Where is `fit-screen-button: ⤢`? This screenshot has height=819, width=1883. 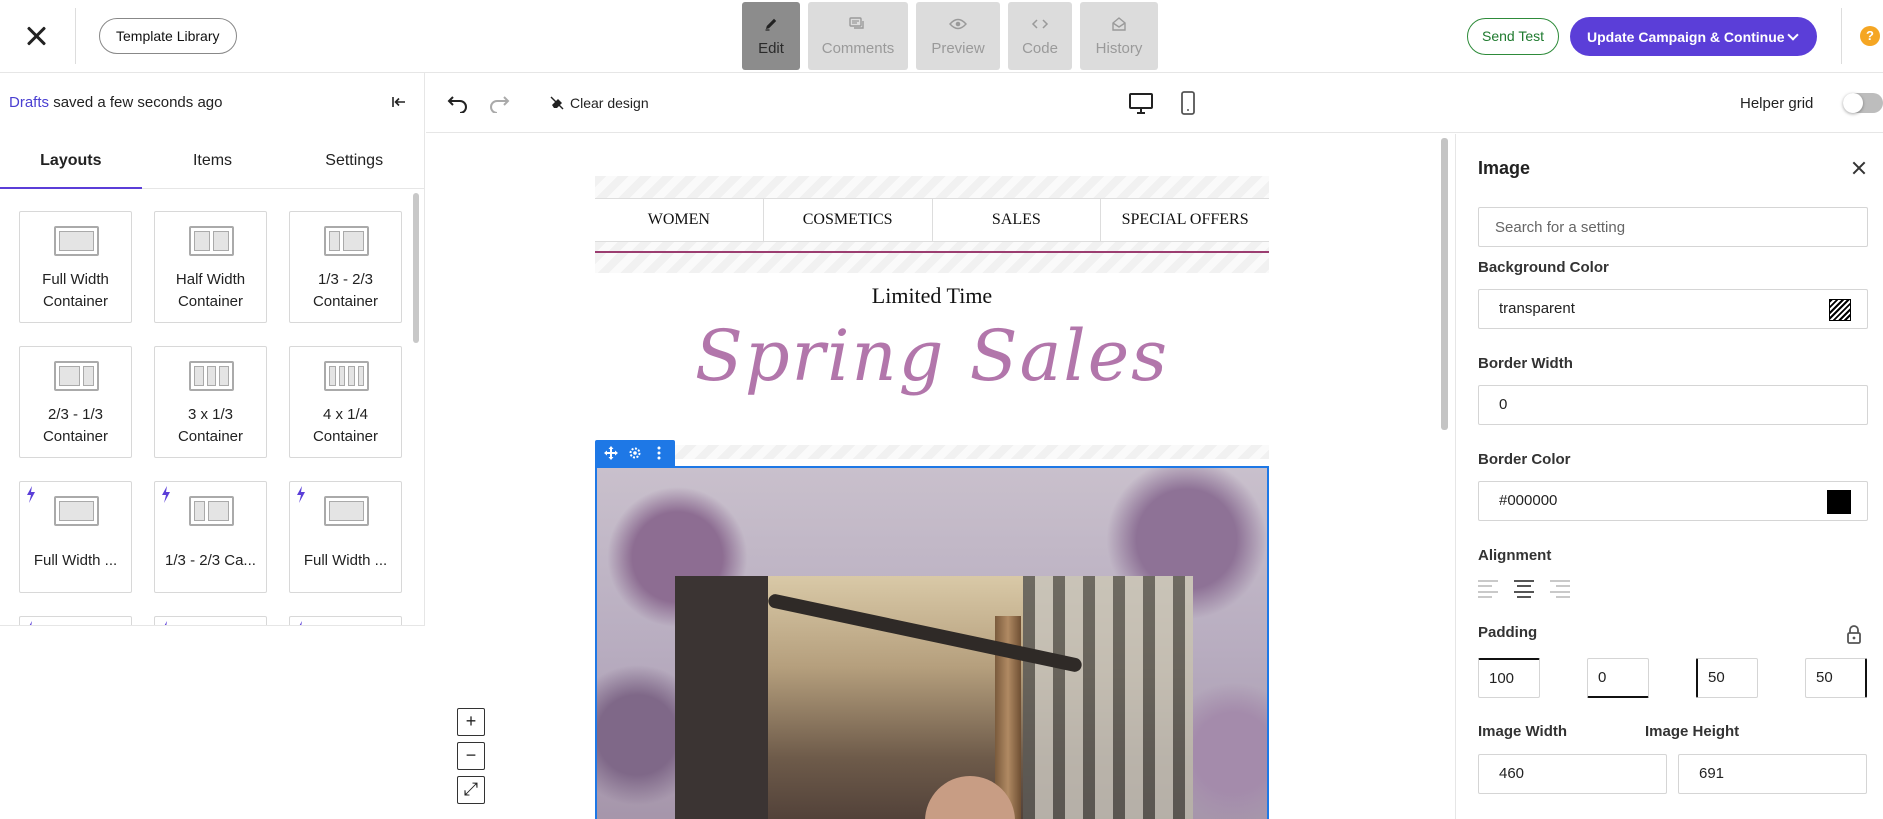
fit-screen-button: ⤢ is located at coordinates (471, 790).